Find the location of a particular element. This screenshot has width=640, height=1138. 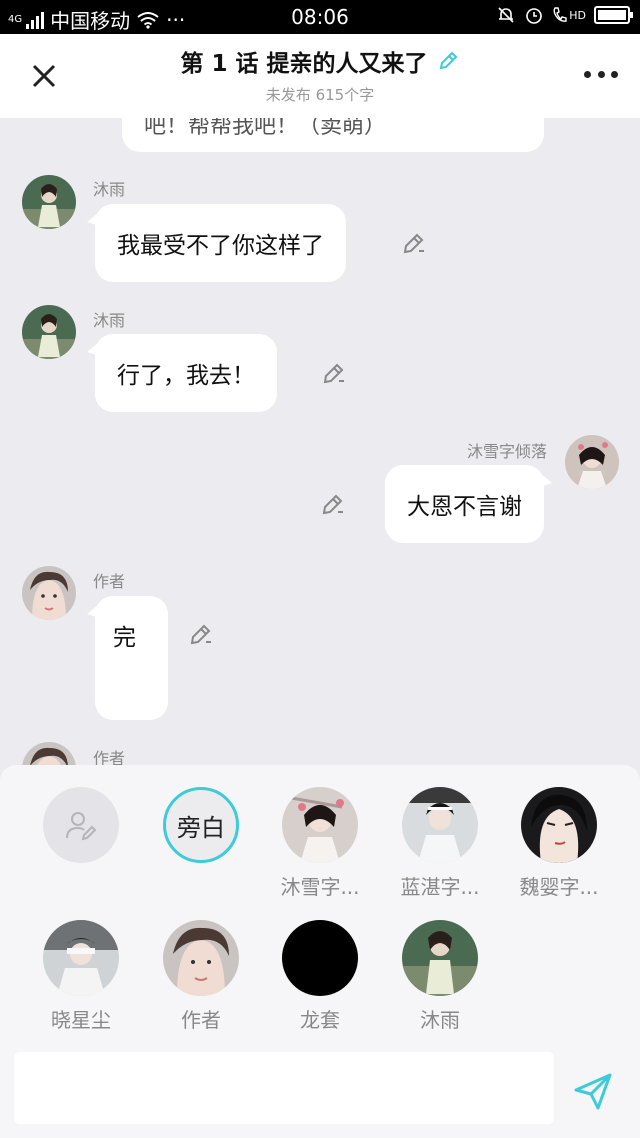

edit-title-icon is located at coordinates (448, 61).